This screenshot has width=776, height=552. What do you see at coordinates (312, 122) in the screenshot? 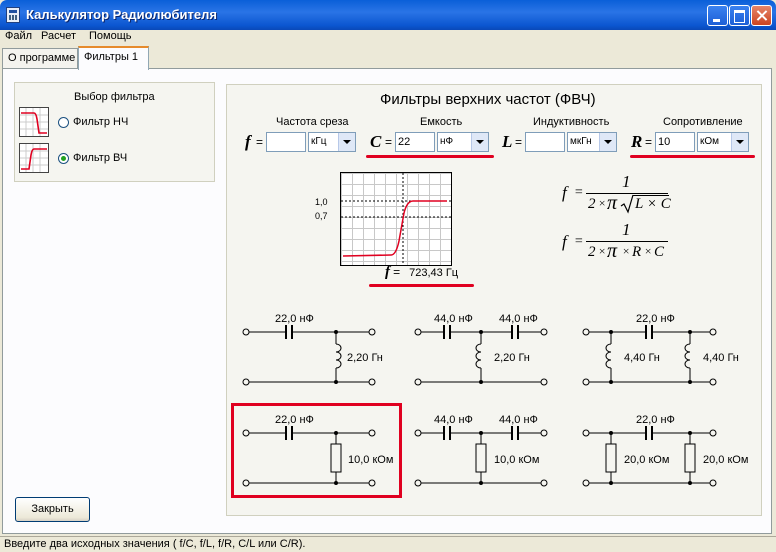
I see `freq-label: Частота среза` at bounding box center [312, 122].